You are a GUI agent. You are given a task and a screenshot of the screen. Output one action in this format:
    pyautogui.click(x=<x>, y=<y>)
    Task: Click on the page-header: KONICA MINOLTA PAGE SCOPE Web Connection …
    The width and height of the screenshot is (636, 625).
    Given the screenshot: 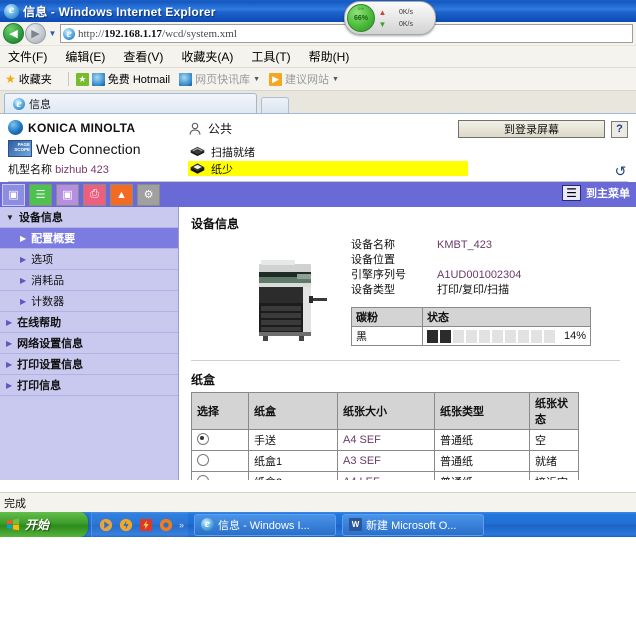 What is the action you would take?
    pyautogui.click(x=318, y=146)
    